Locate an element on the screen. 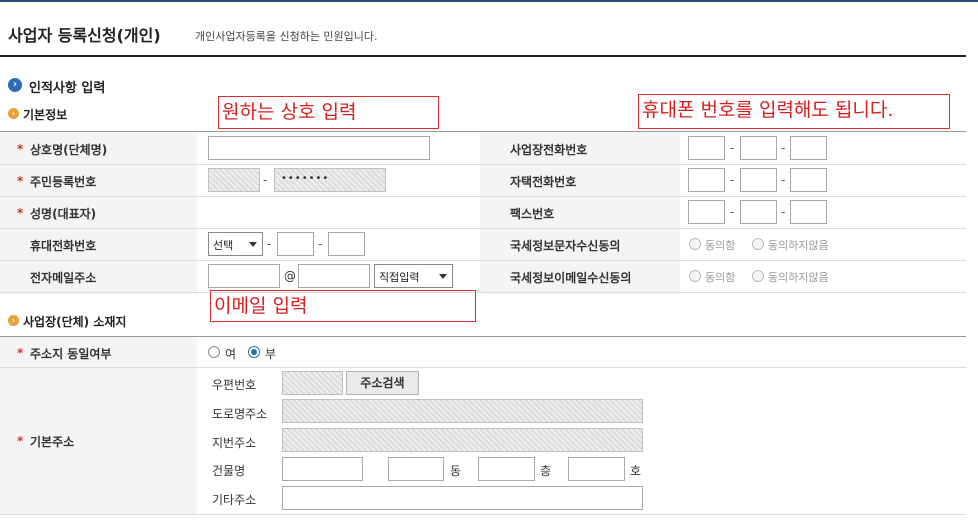  ho-input is located at coordinates (596, 469).